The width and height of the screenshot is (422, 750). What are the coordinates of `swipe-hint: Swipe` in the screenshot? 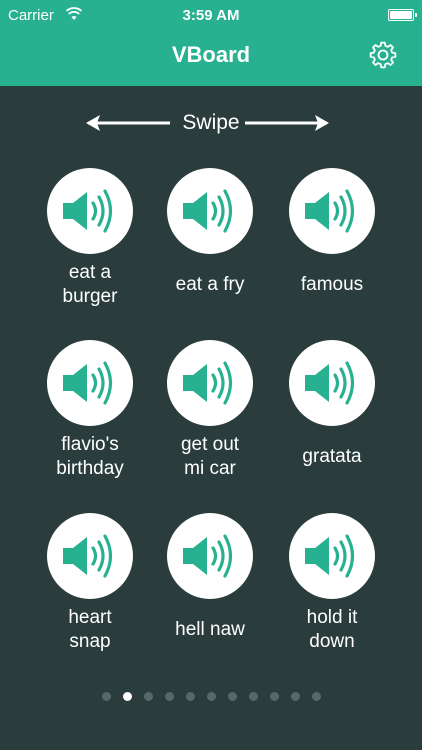 It's located at (211, 123).